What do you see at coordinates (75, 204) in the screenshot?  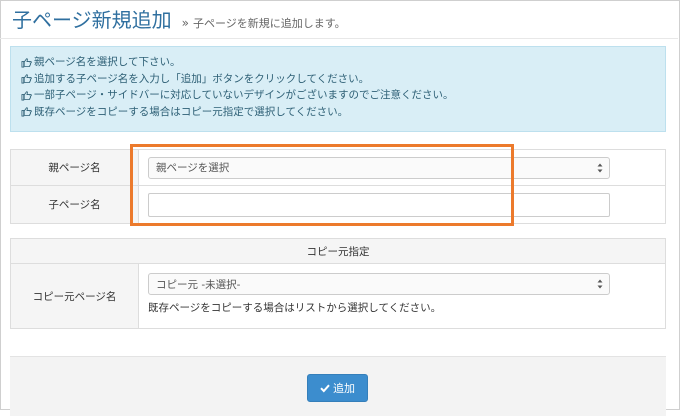 I see `child-page-label: 子ページ名` at bounding box center [75, 204].